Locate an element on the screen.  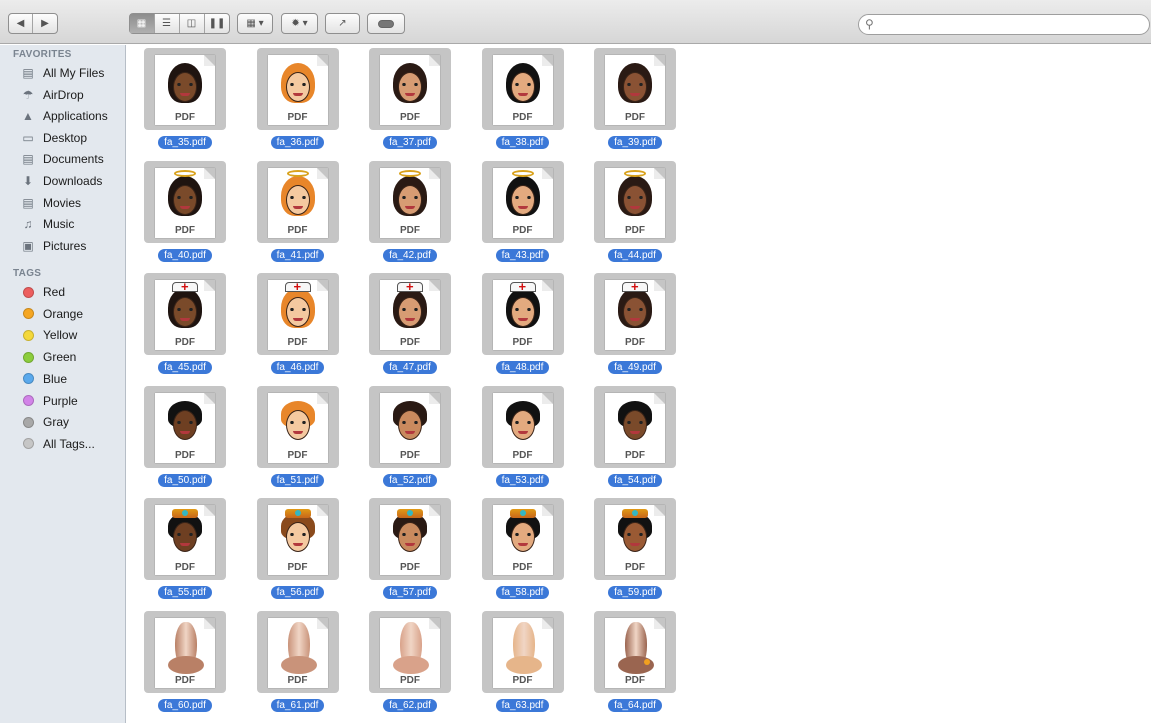
file-item: PDF fa_53.pdf is located at coordinates (523, 436).